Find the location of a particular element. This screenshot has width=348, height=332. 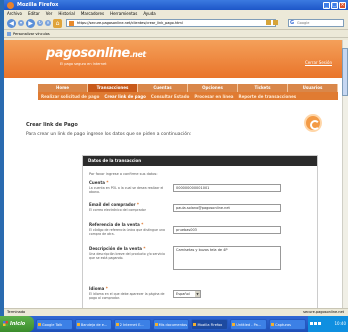

site-logo: pagosonline.net is located at coordinates (96, 53).